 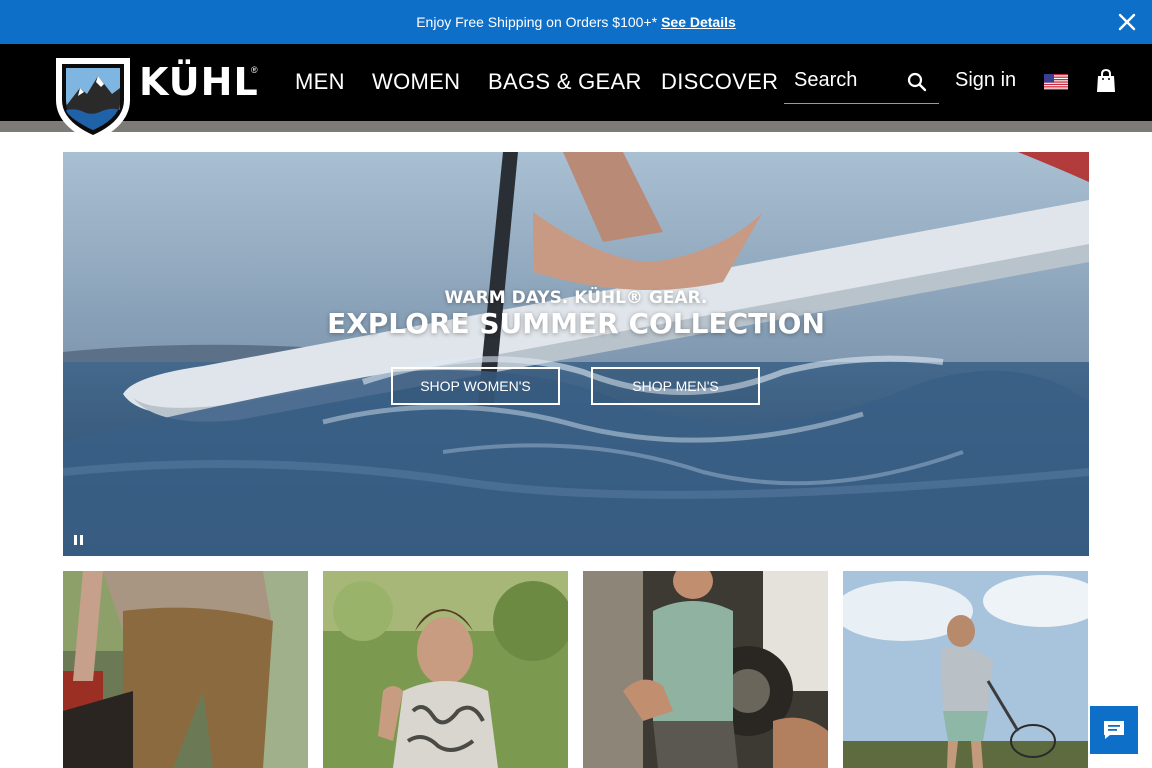 I want to click on shield-logo-icon, so click(x=93, y=100).